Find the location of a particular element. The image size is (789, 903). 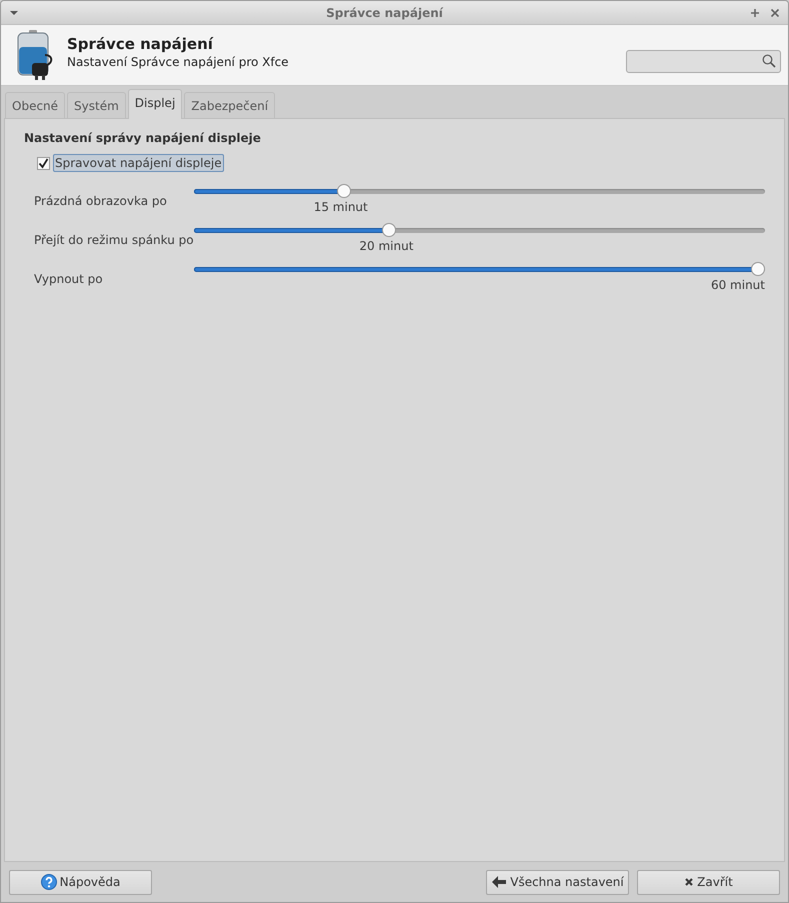

help-button: Nápověda is located at coordinates (80, 882).